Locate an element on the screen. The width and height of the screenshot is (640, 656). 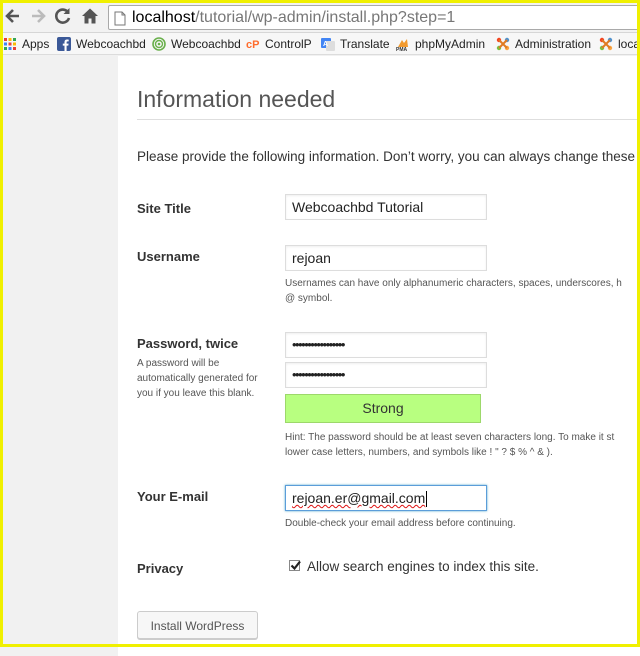
url-path: /tutorial/wp-admin/install.php?step=1 is located at coordinates (325, 17).